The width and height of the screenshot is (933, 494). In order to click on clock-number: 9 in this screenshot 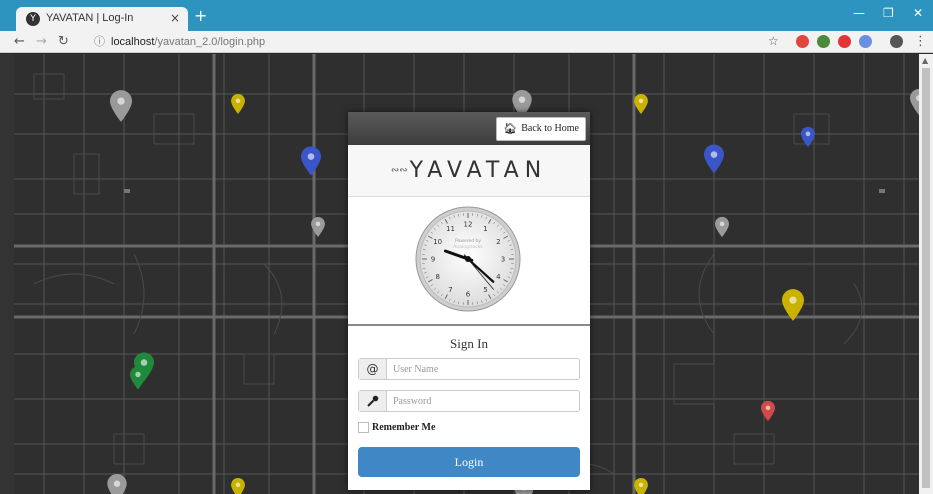, I will do `click(433, 260)`.